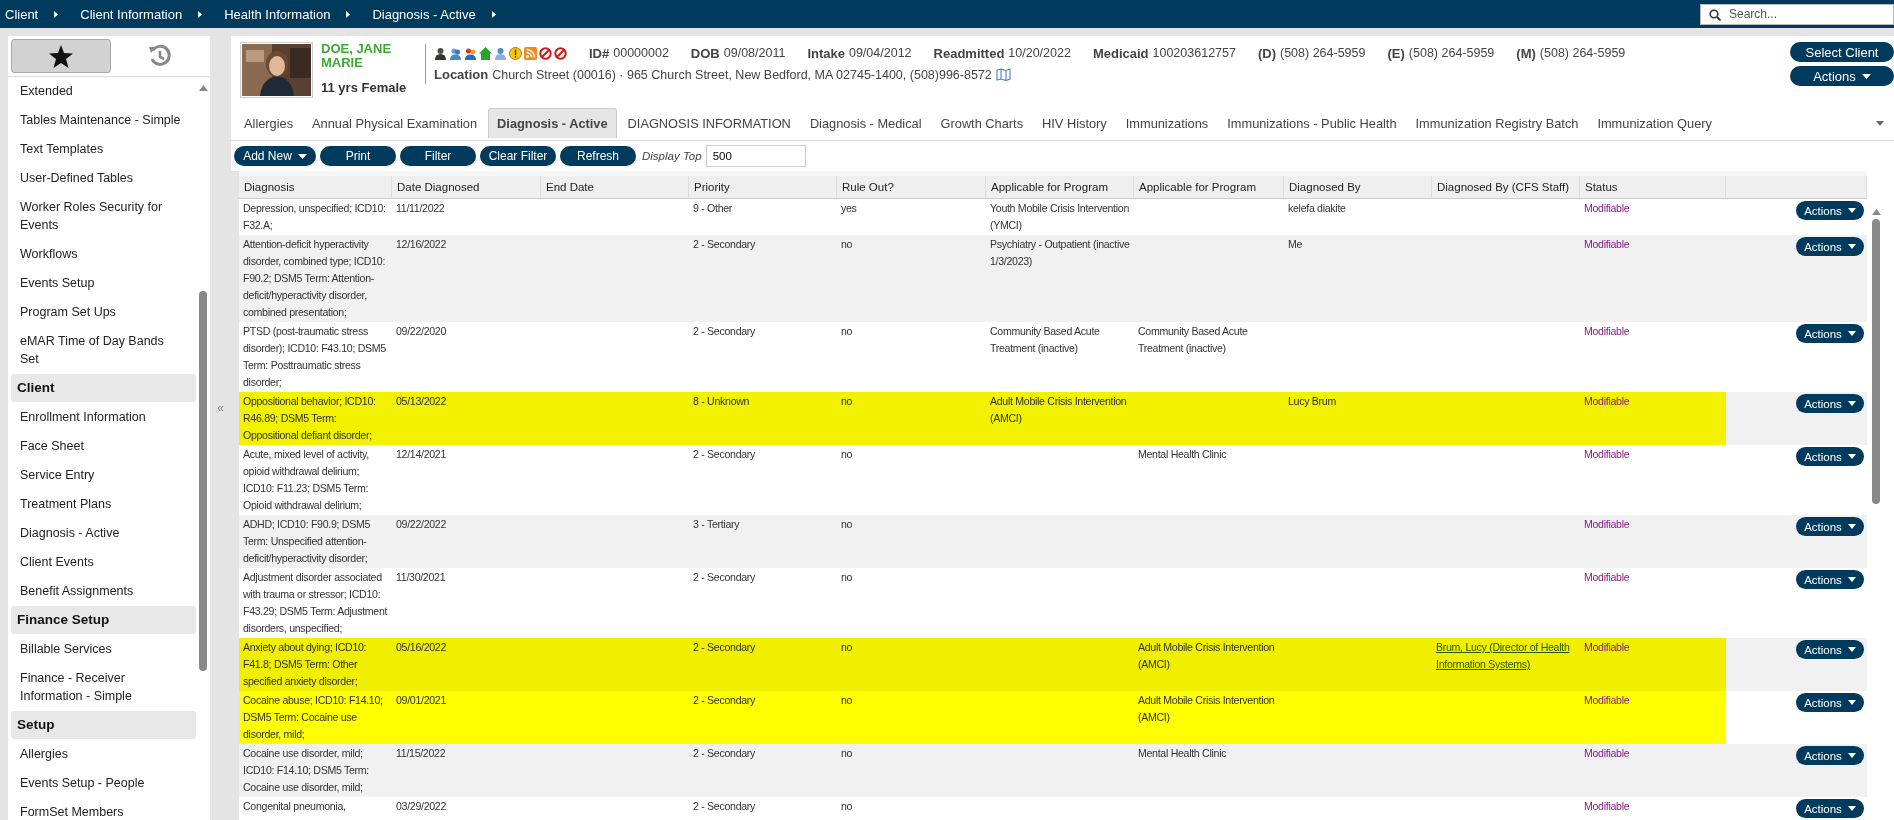 The height and width of the screenshot is (820, 1894). Describe the element at coordinates (552, 123) in the screenshot. I see `tab: Diagnosis - Active` at that location.